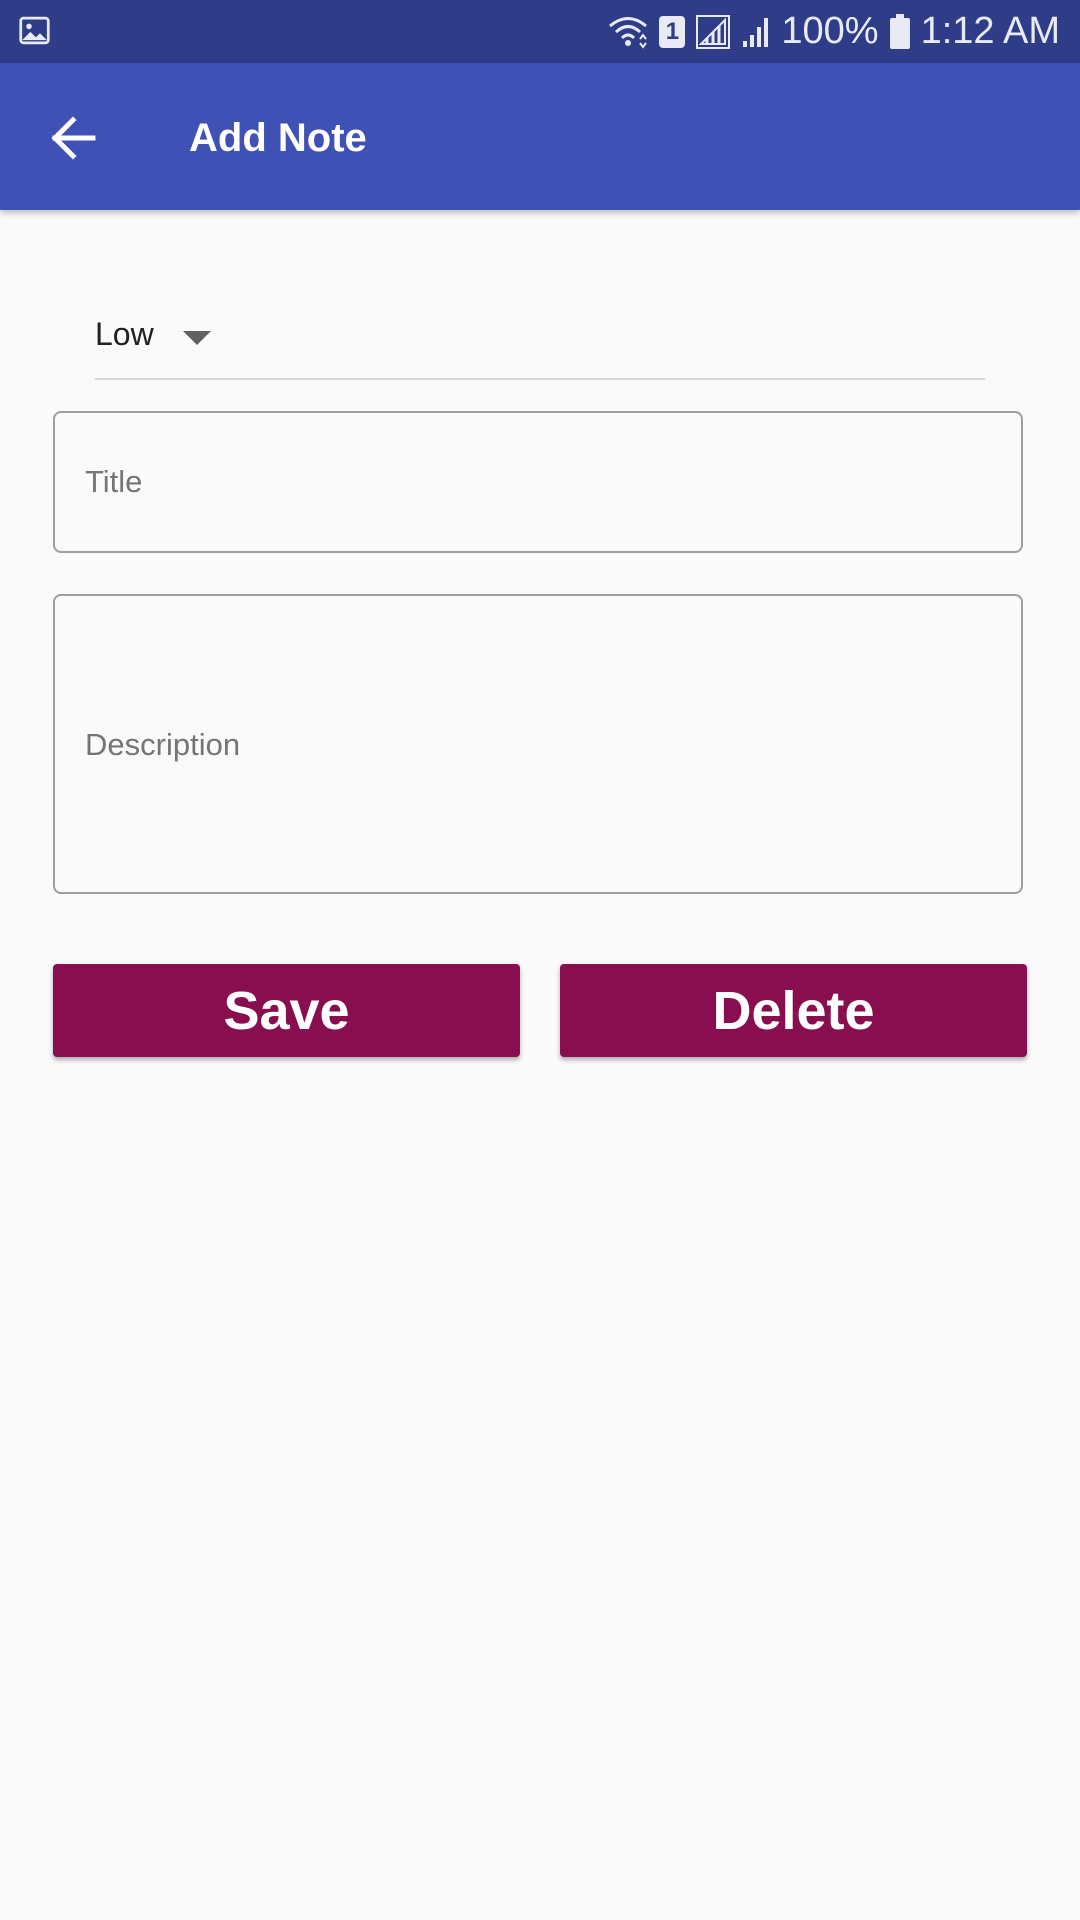 This screenshot has height=1920, width=1080. I want to click on title-placeholder: Title, so click(114, 481).